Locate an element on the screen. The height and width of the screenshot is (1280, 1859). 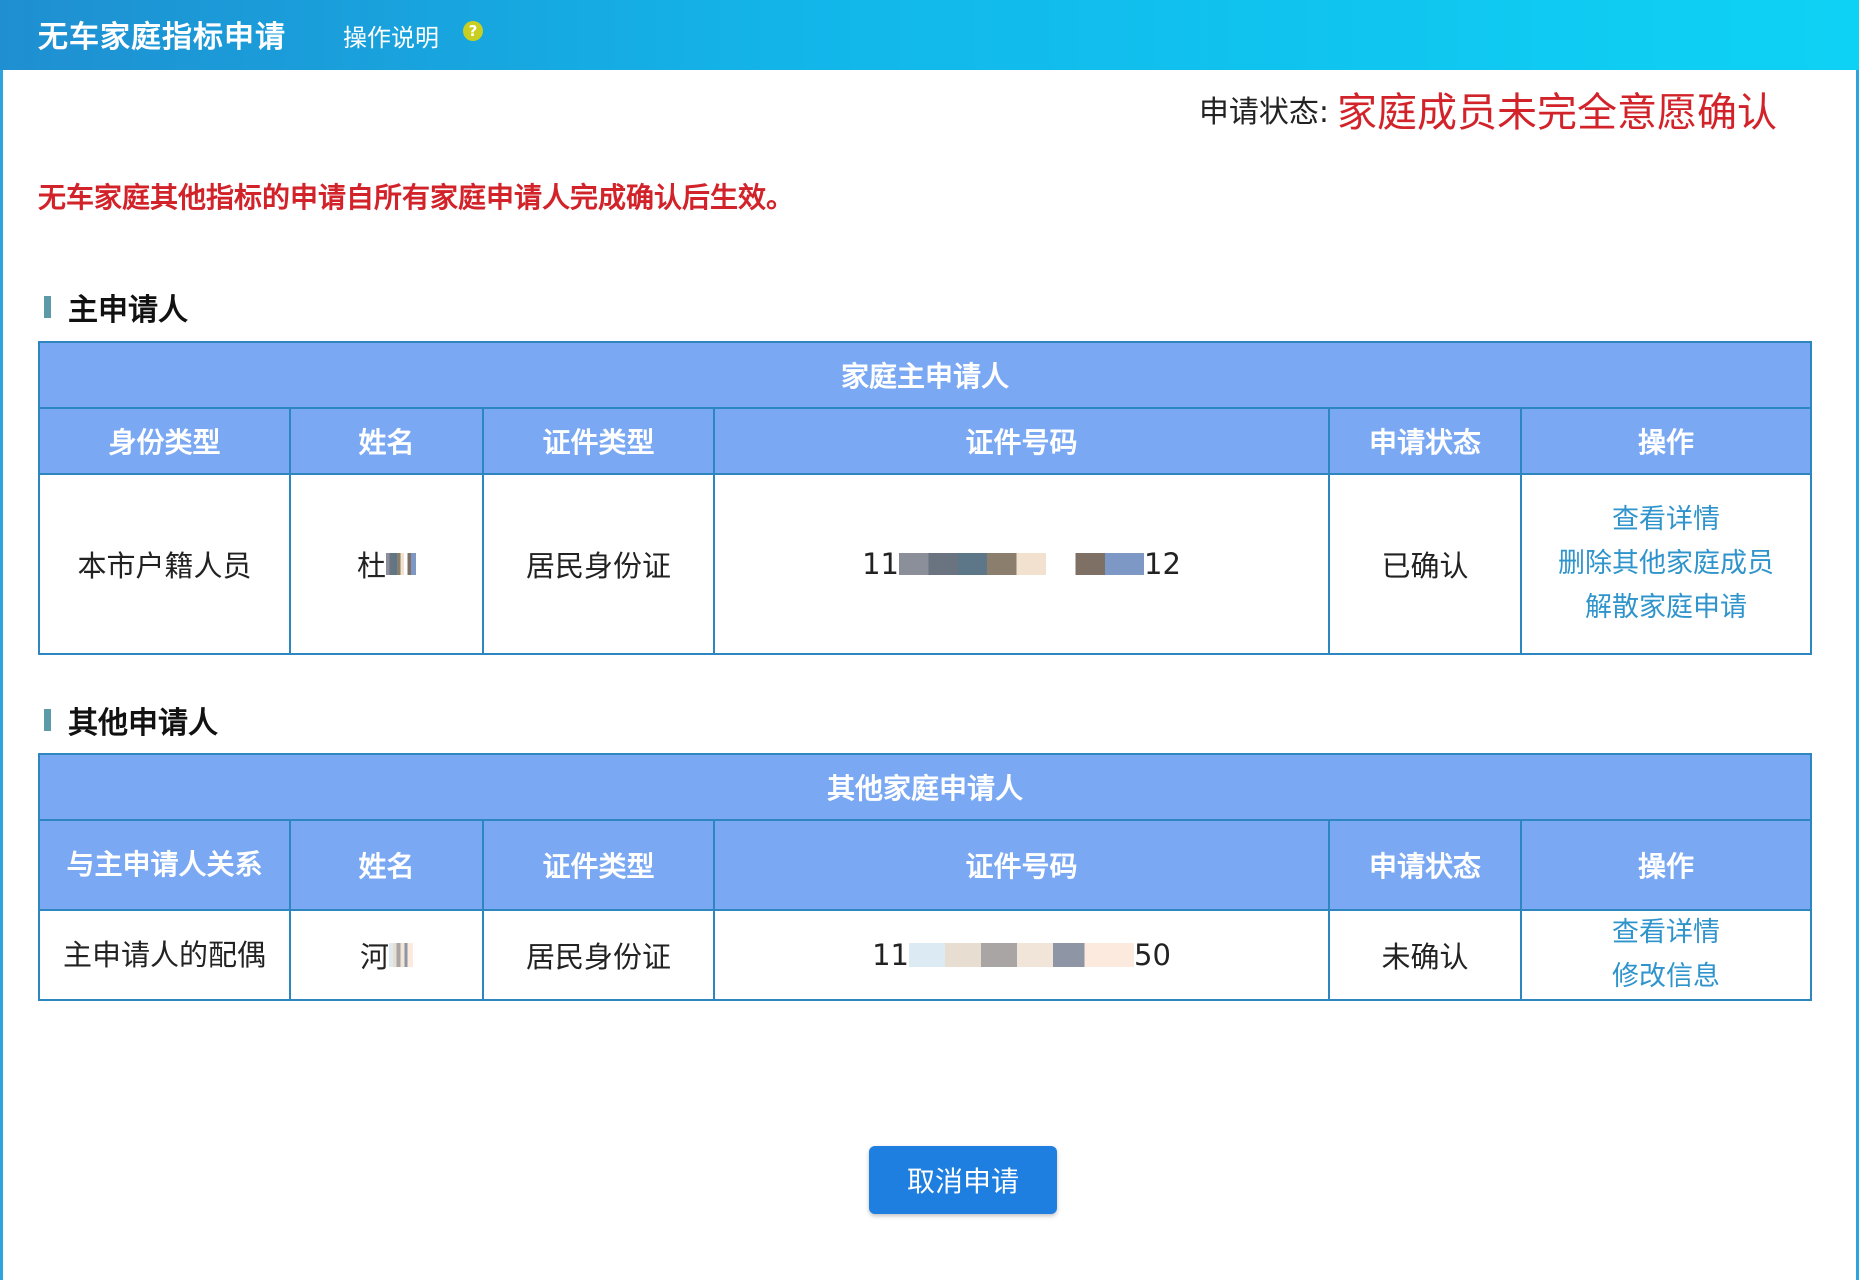
identity-type-cell: 本市户籍人员 is located at coordinates (164, 564).